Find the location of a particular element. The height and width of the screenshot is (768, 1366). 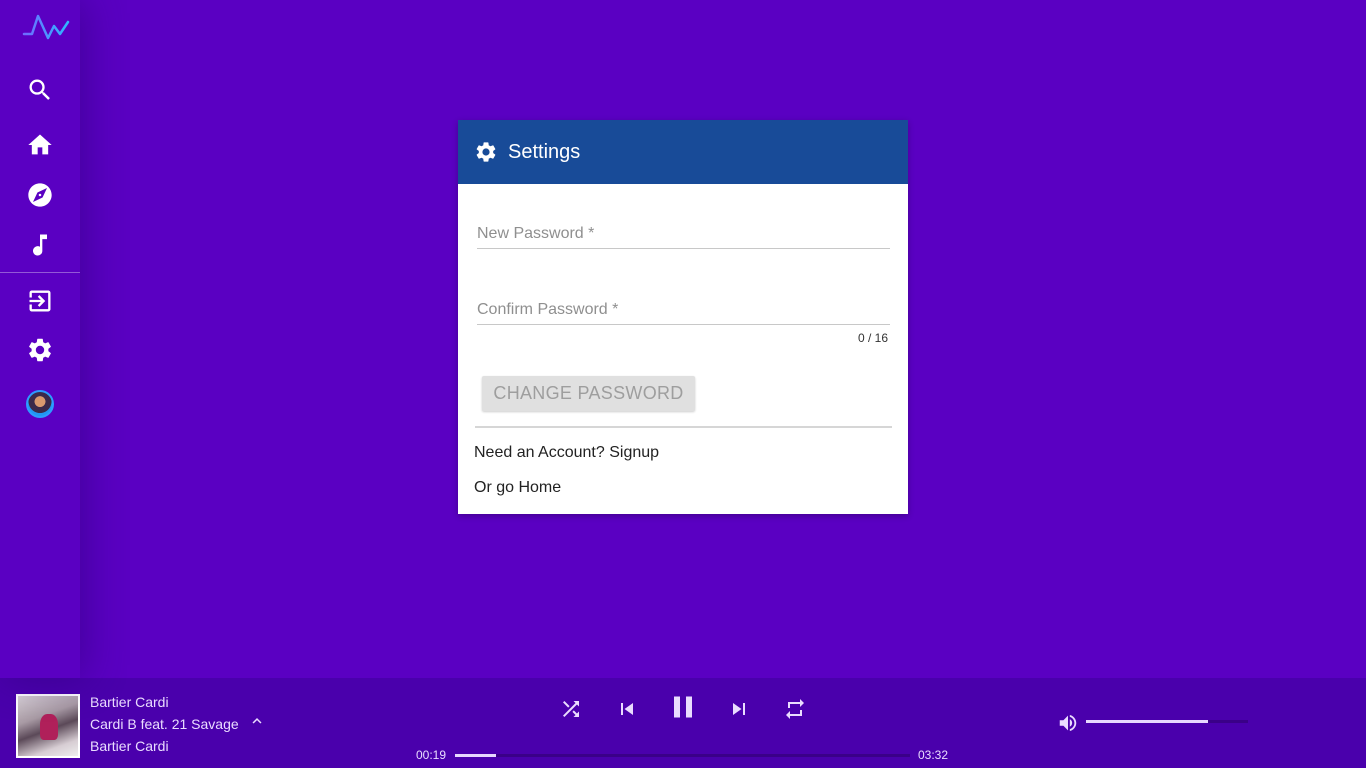

volume-icon is located at coordinates (1068, 723).